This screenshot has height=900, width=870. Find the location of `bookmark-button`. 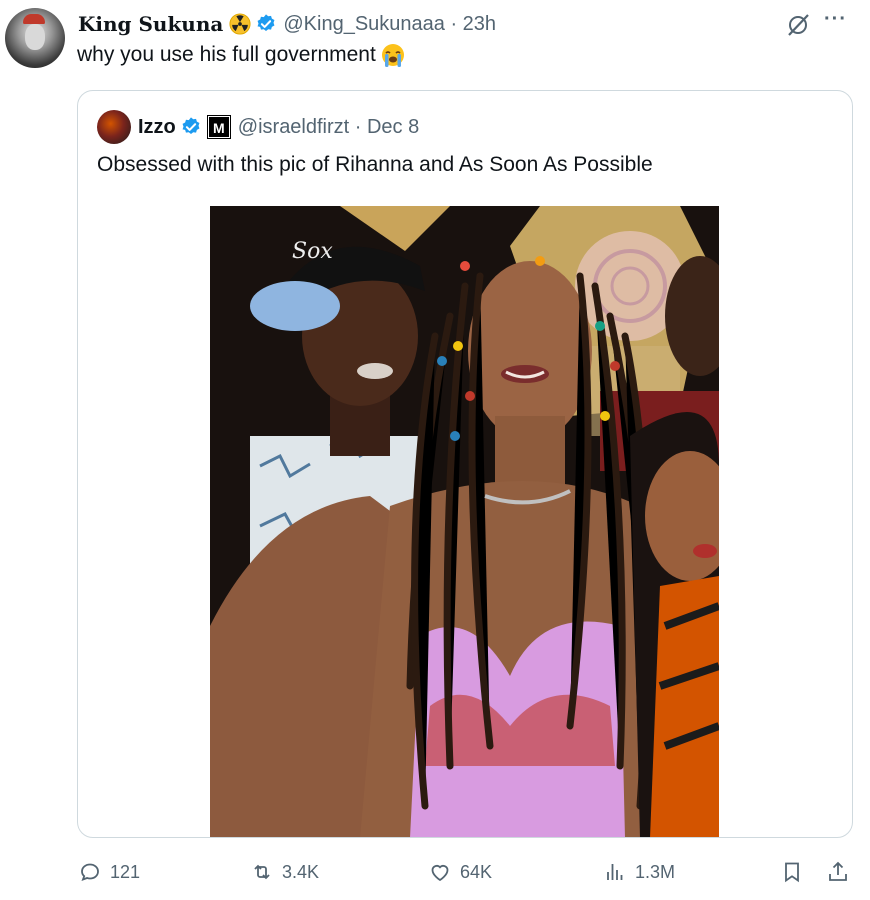

bookmark-button is located at coordinates (792, 872).